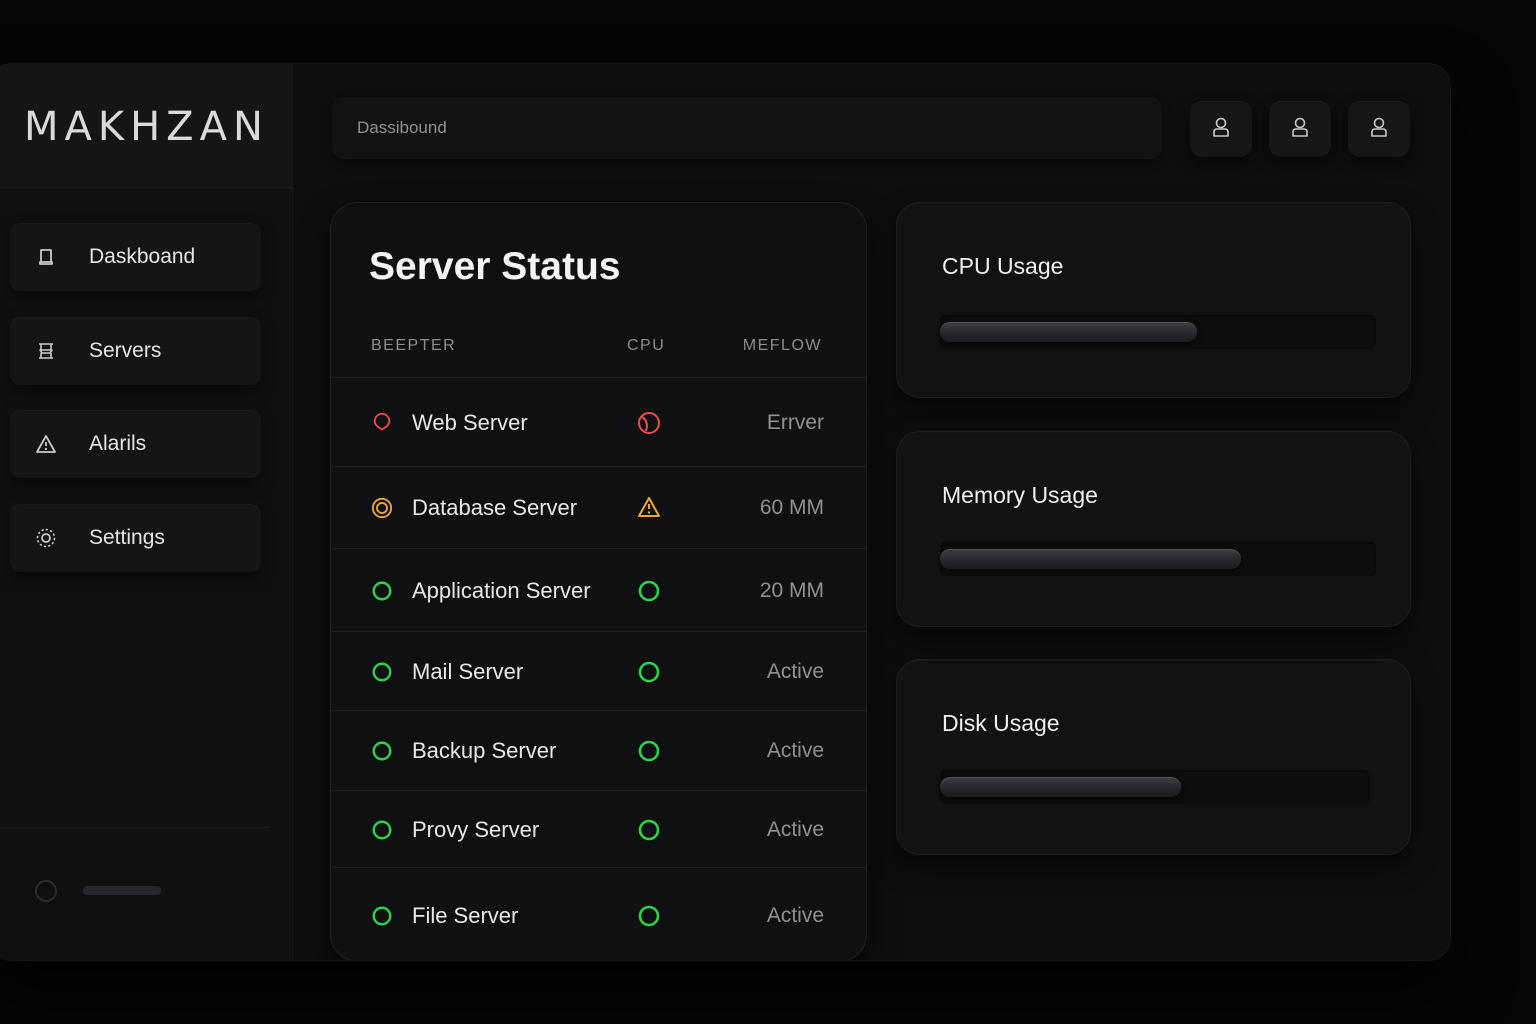 This screenshot has width=1536, height=1024. What do you see at coordinates (382, 423) in the screenshot?
I see `status-error-icon` at bounding box center [382, 423].